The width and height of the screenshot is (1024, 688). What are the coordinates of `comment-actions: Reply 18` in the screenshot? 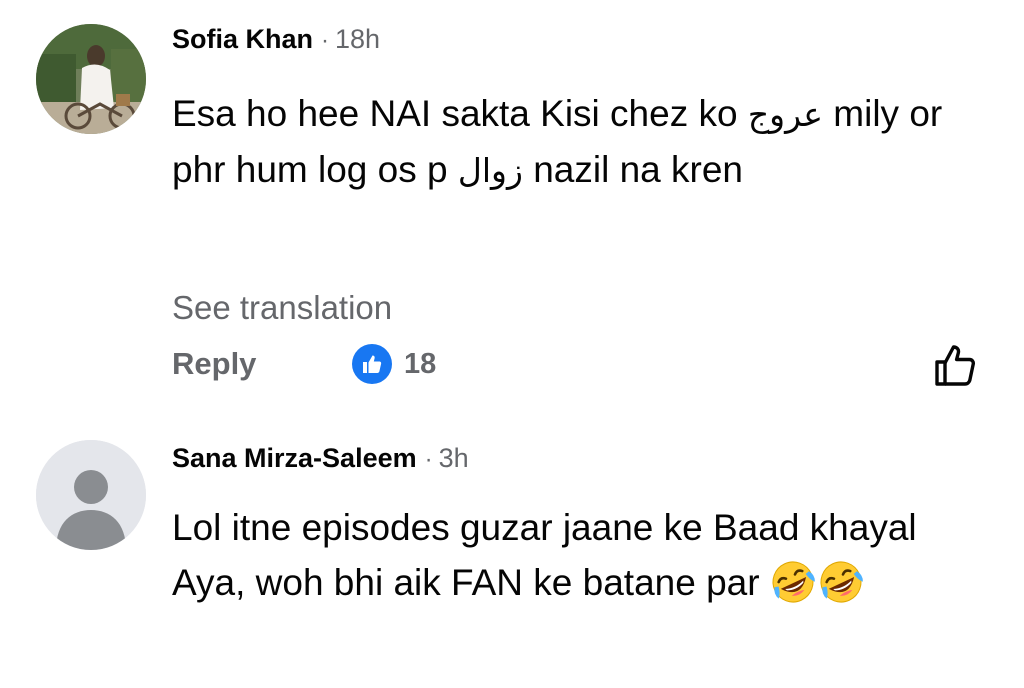 It's located at (582, 364).